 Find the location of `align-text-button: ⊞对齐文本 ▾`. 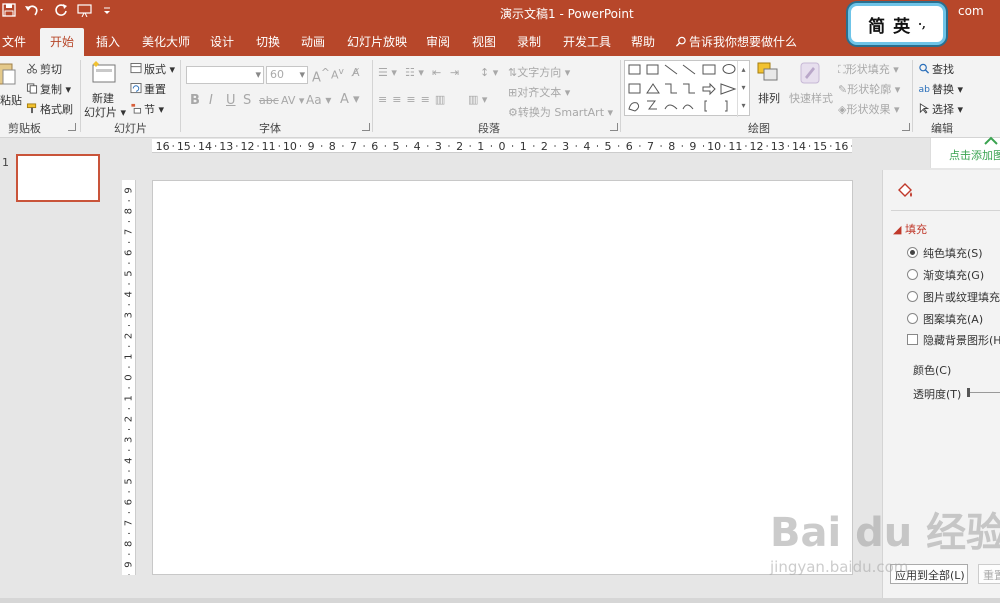

align-text-button: ⊞对齐文本 ▾ is located at coordinates (539, 92).